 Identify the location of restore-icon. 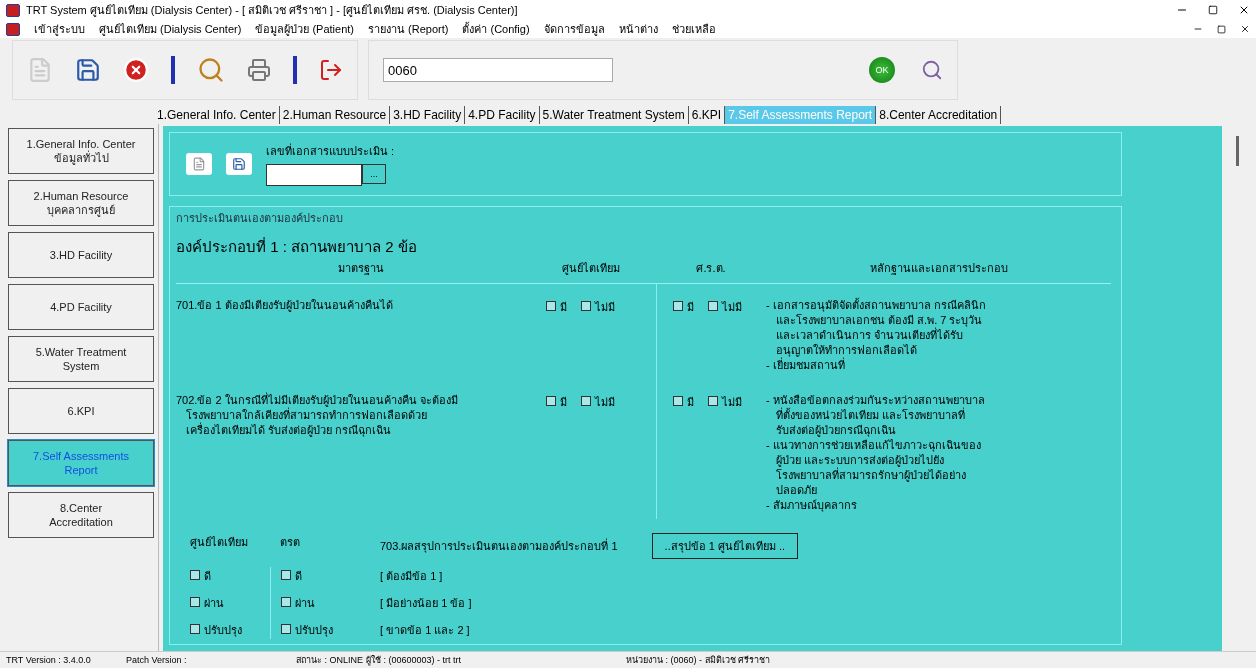
(1221, 29).